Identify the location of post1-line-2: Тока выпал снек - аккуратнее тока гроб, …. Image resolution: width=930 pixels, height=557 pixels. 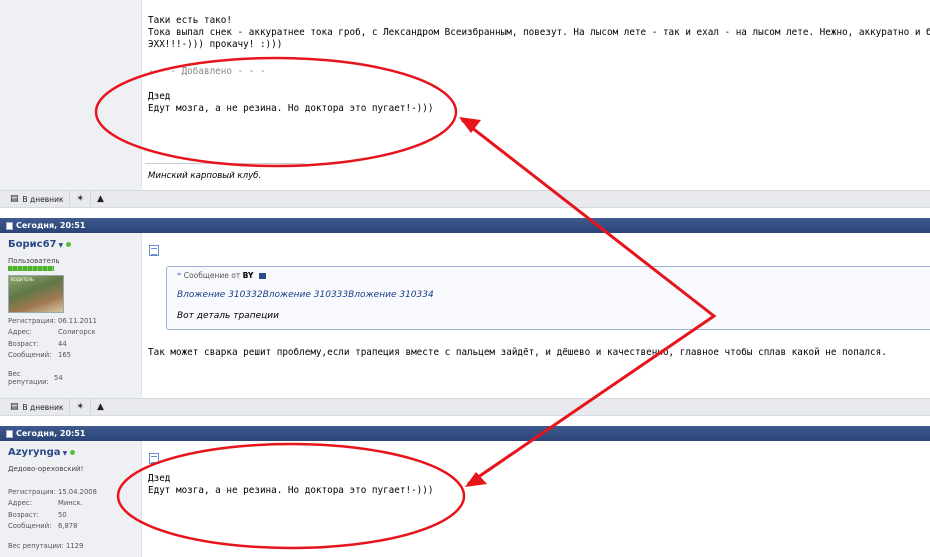
(539, 32).